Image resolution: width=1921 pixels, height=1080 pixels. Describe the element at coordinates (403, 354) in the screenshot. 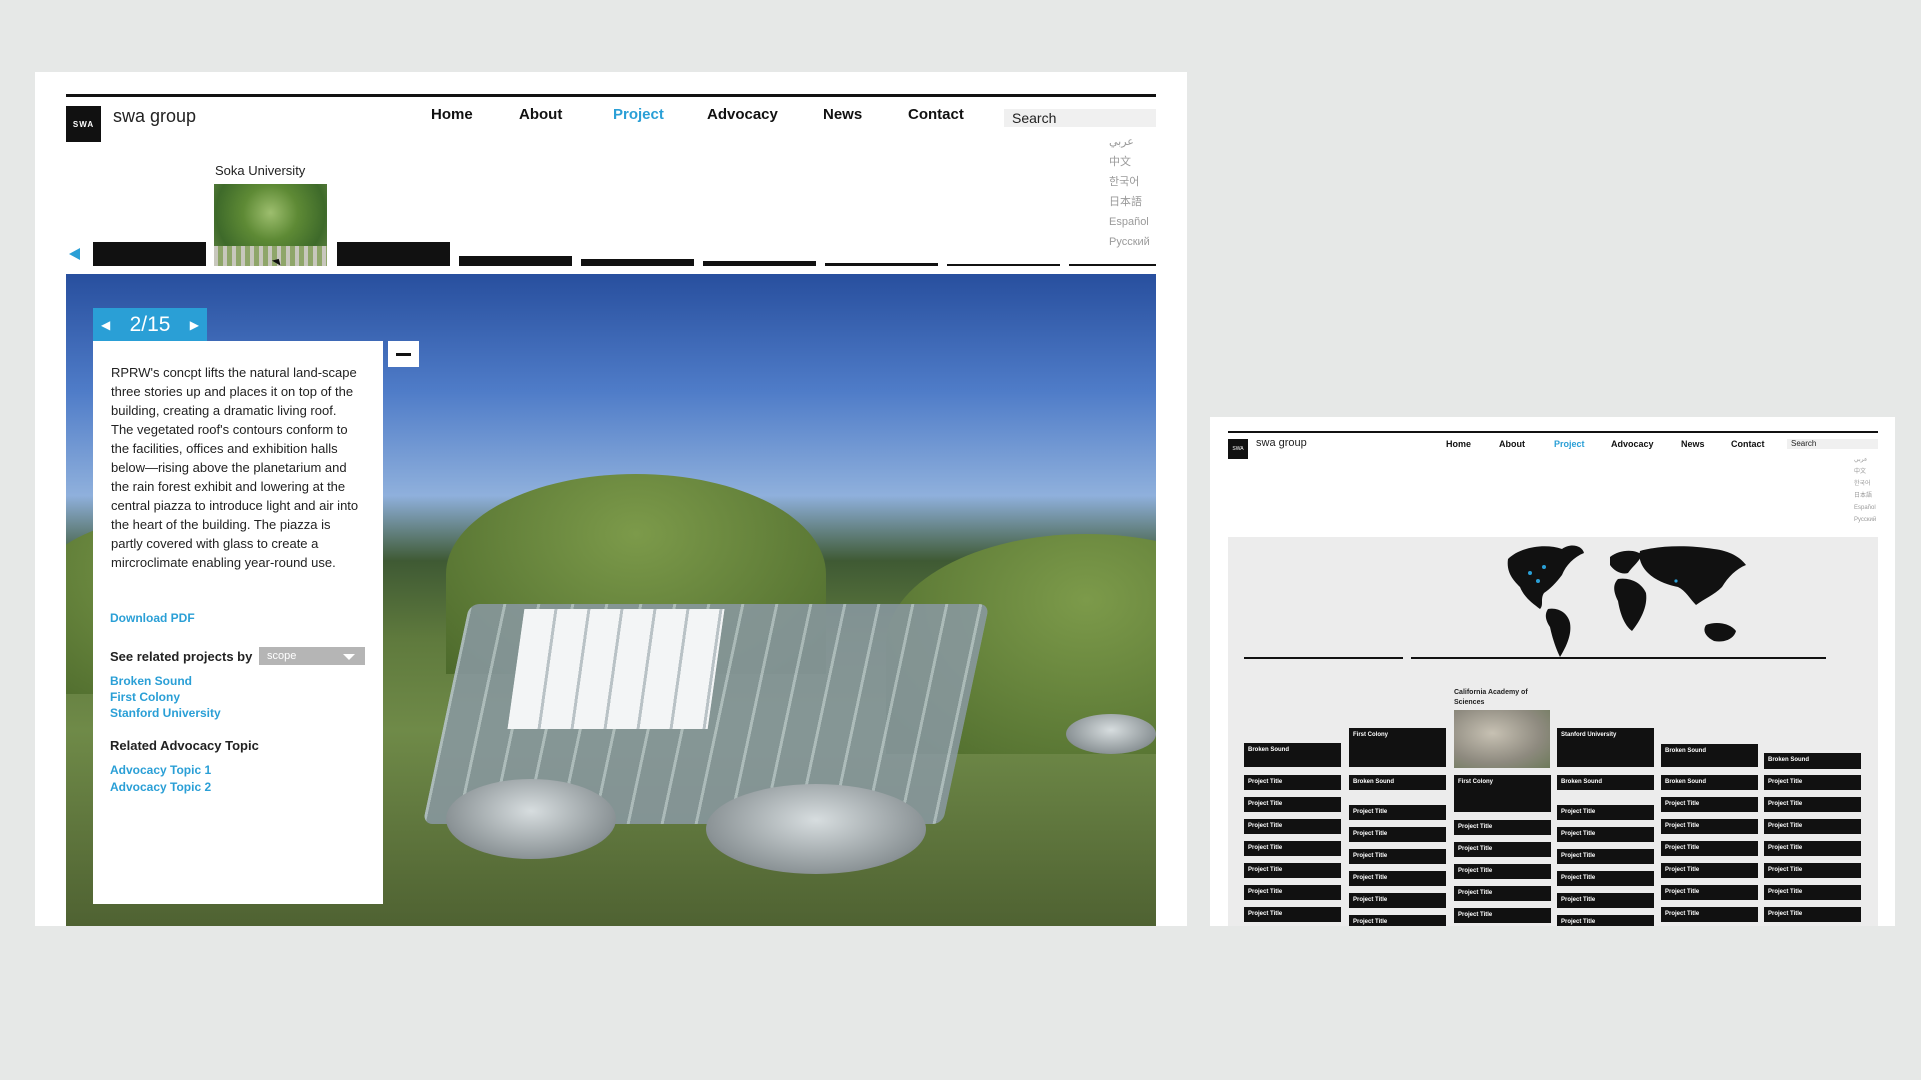

I see `collapse-panel-button` at that location.